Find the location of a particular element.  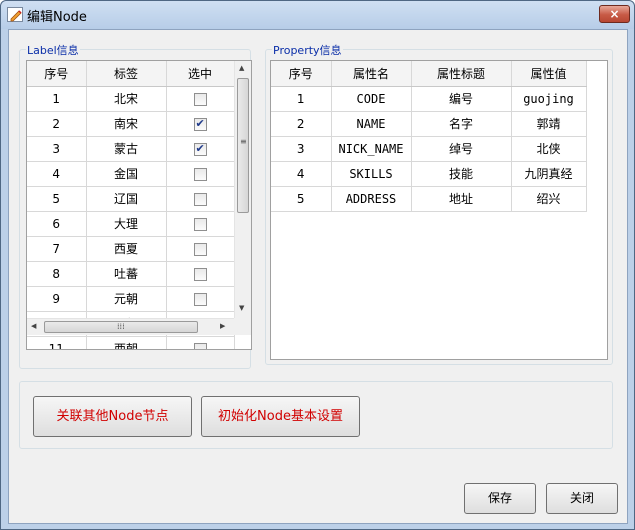

table-row: 7 西夏 is located at coordinates (131, 249).